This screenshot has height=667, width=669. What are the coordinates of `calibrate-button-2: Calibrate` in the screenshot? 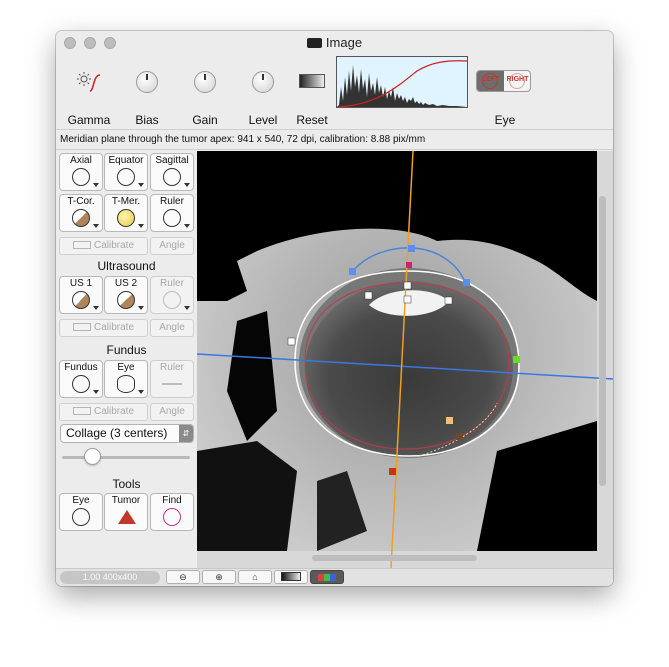 It's located at (103, 328).